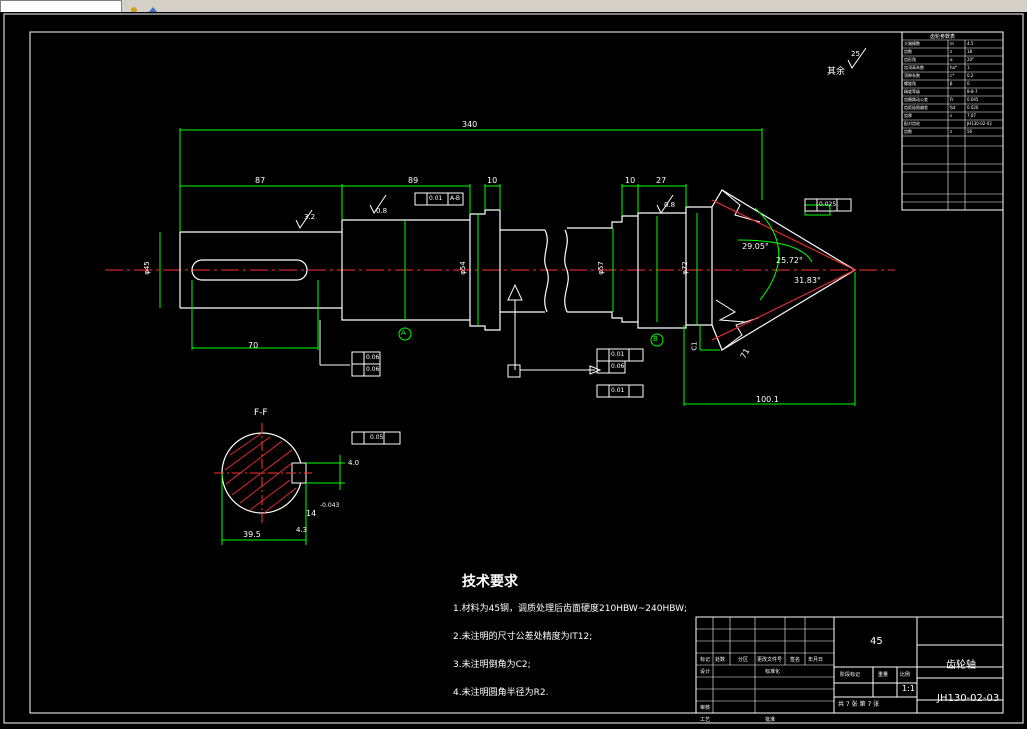 The height and width of the screenshot is (729, 1027). What do you see at coordinates (951, 59) in the screenshot?
I see `gear-table-cell: α` at bounding box center [951, 59].